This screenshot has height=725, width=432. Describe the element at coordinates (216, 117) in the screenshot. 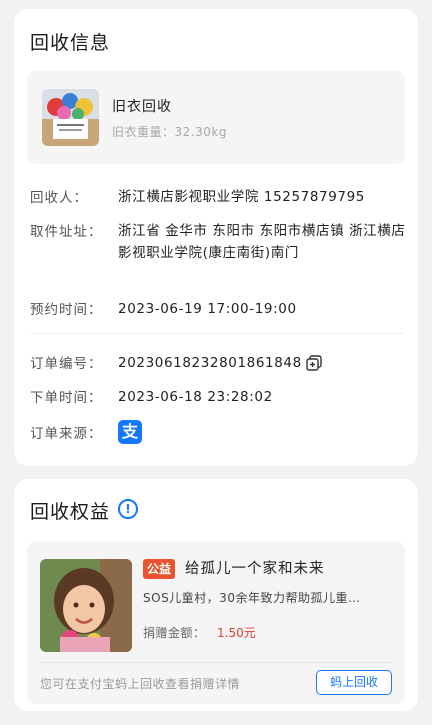

I see `recycle-item: 旧衣回收 旧衣重量：32.30kg` at that location.